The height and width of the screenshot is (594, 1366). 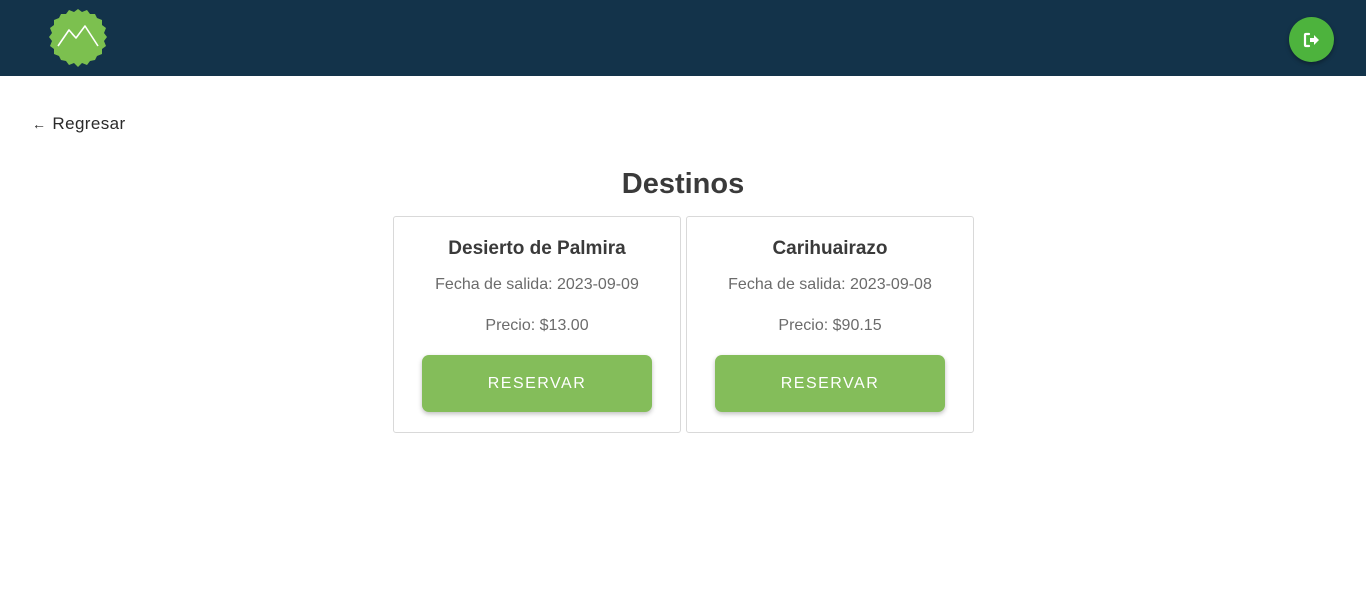 I want to click on logo, so click(x=78, y=39).